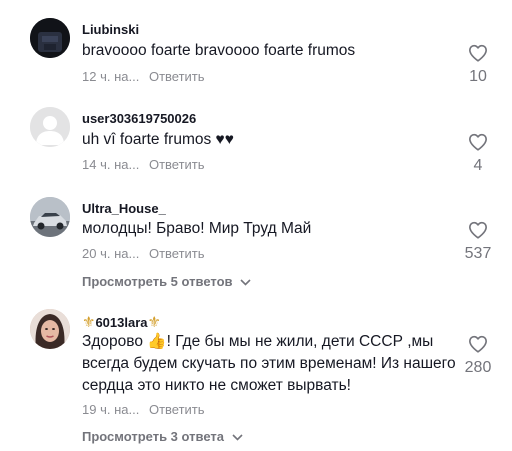  I want to click on woman-portrait-avatar-icon, so click(50, 329).